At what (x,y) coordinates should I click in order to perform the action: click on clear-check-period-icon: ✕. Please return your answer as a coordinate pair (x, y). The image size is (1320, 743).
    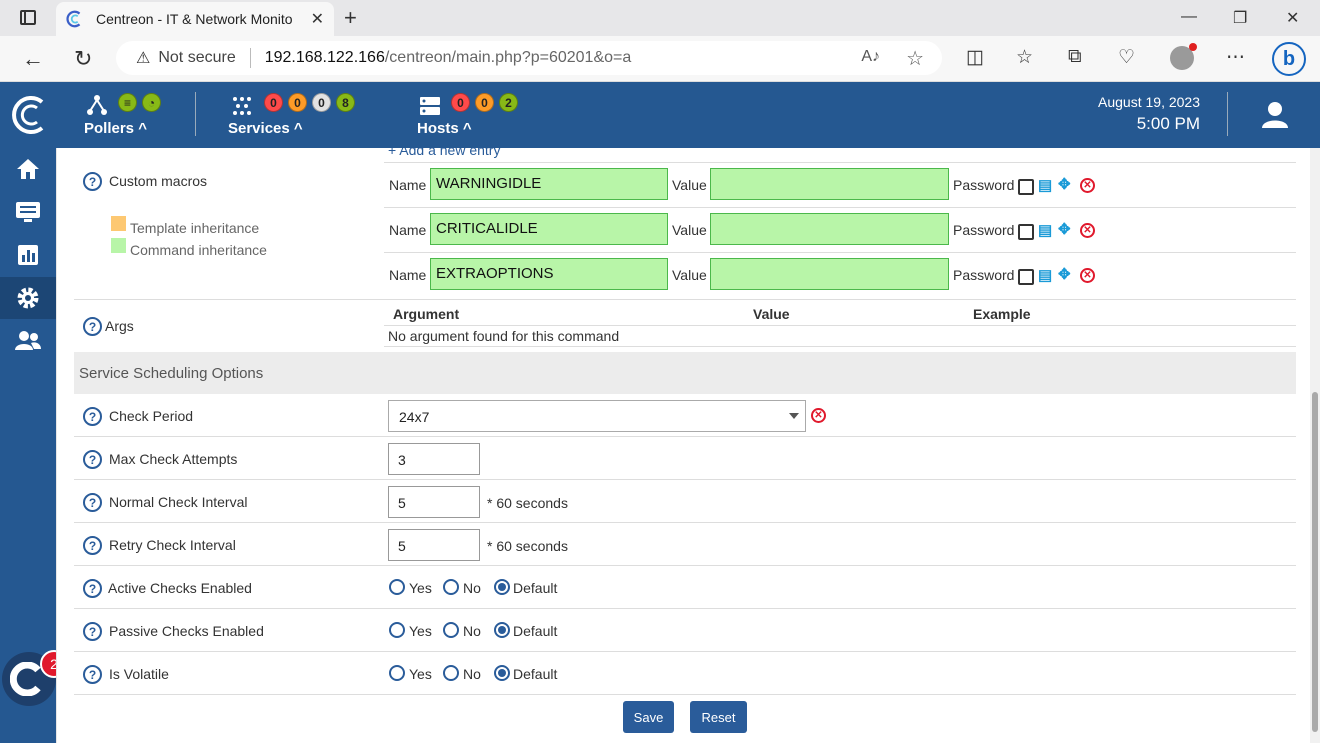
    Looking at the image, I should click on (818, 415).